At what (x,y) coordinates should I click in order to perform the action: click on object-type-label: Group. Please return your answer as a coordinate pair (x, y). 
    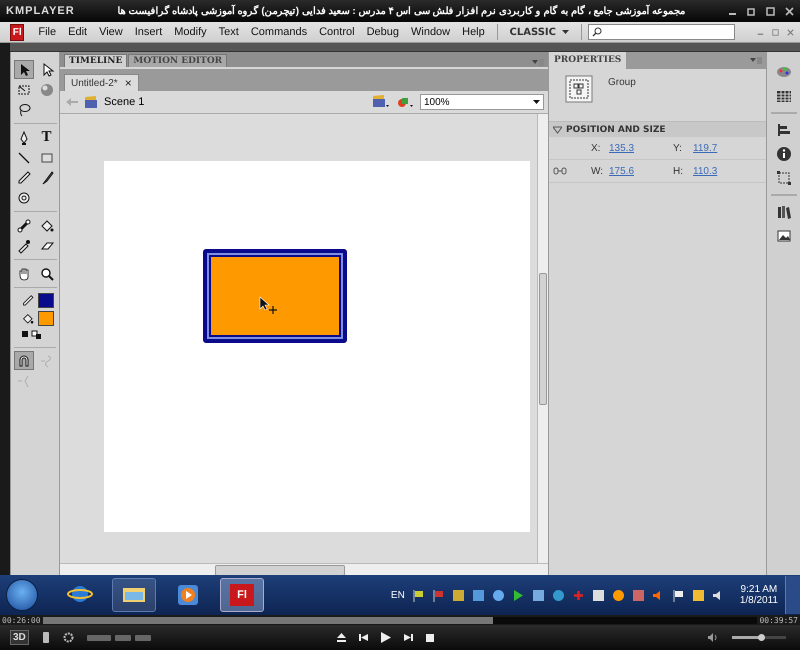
    Looking at the image, I should click on (622, 82).